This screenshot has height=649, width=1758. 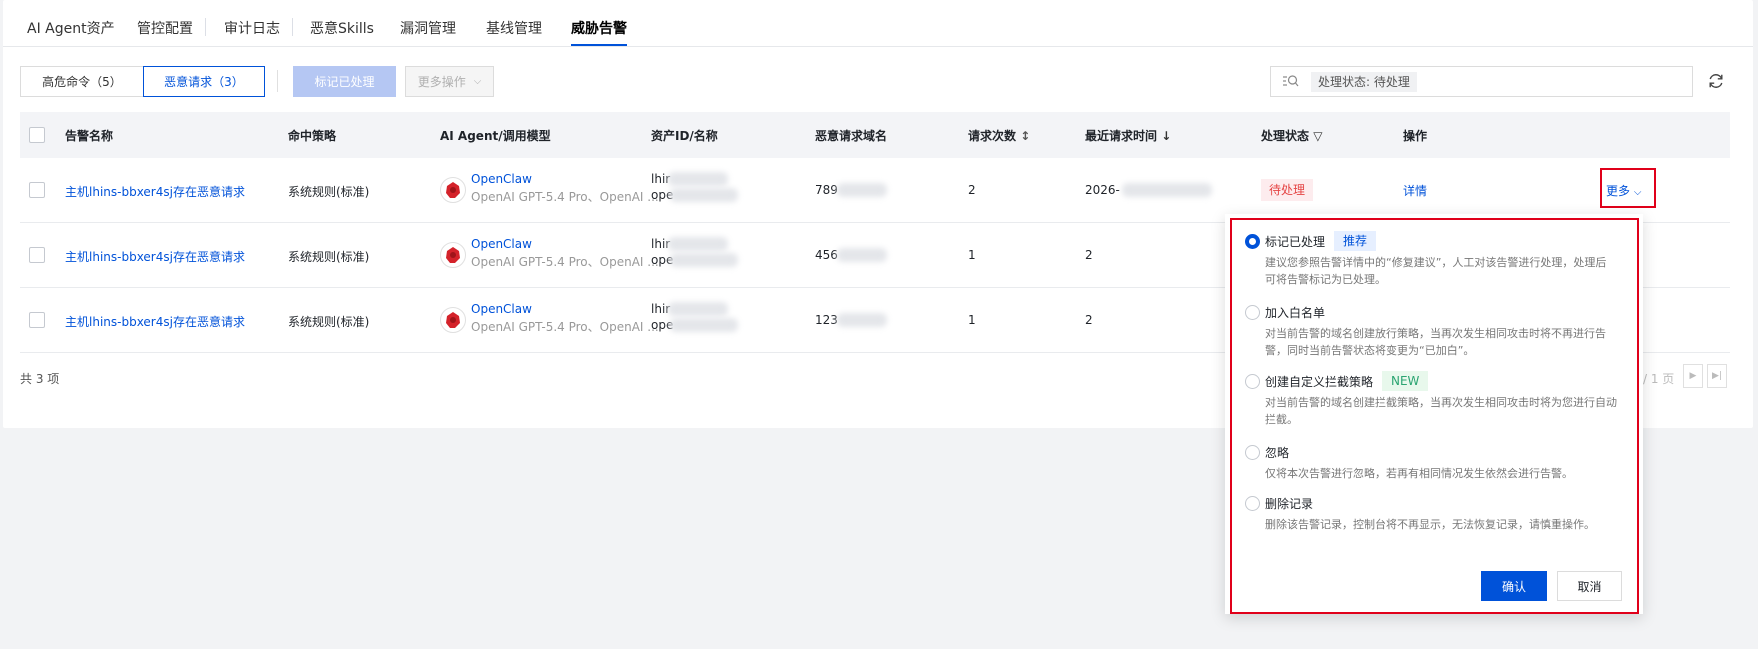 I want to click on tab-malicious-skills: 恶意Skills, so click(x=342, y=28).